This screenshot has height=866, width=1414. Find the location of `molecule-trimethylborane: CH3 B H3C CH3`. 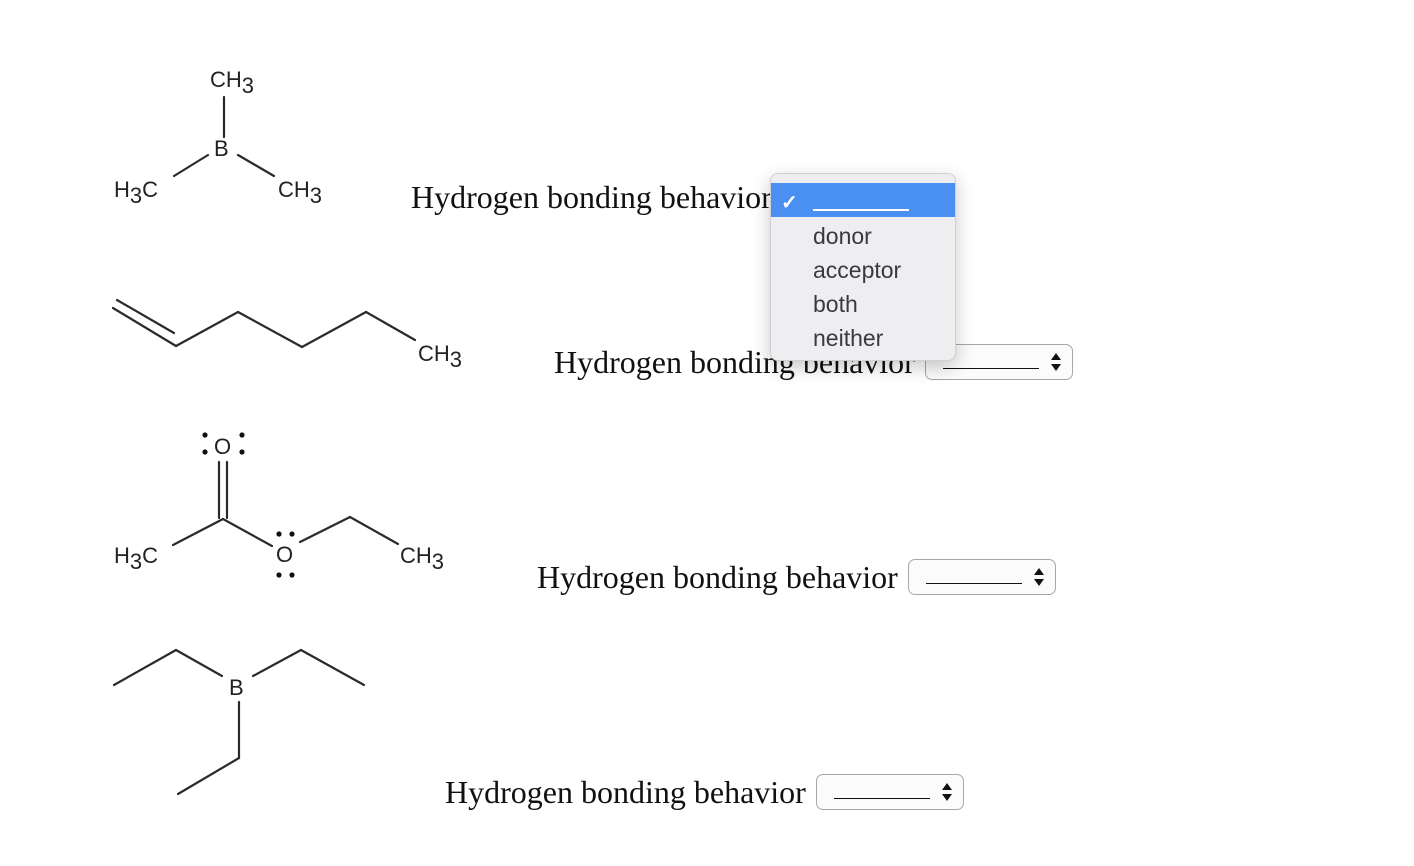

molecule-trimethylborane: CH3 B H3C CH3 is located at coordinates (230, 135).